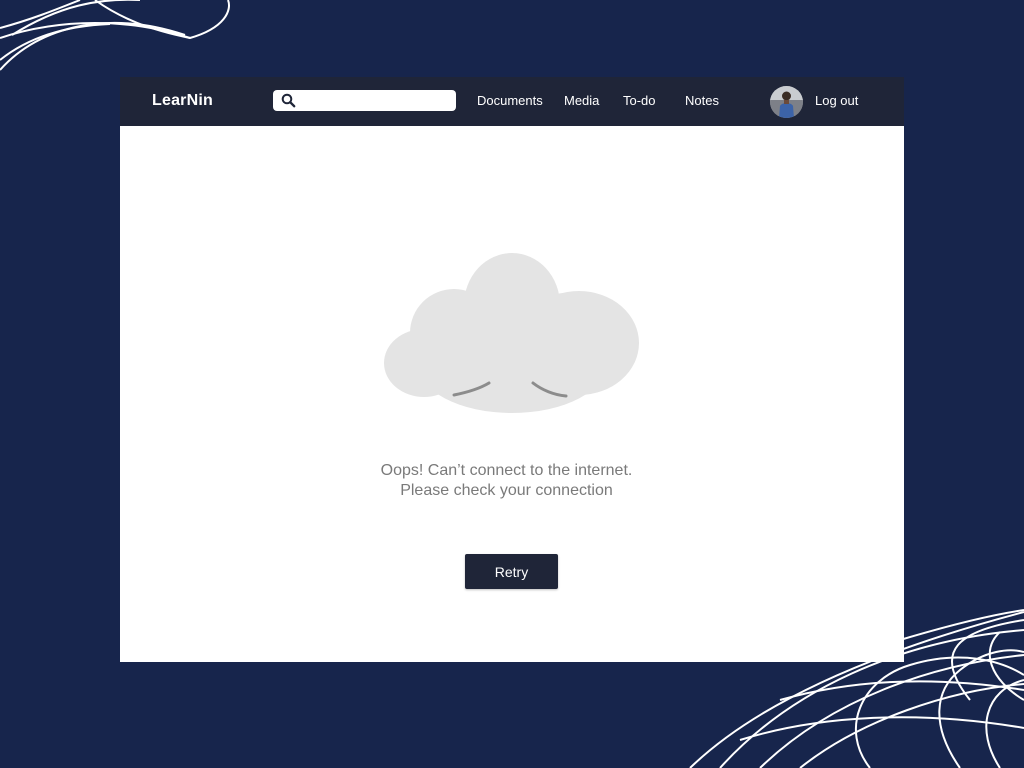  I want to click on nav-documents: Documents, so click(510, 100).